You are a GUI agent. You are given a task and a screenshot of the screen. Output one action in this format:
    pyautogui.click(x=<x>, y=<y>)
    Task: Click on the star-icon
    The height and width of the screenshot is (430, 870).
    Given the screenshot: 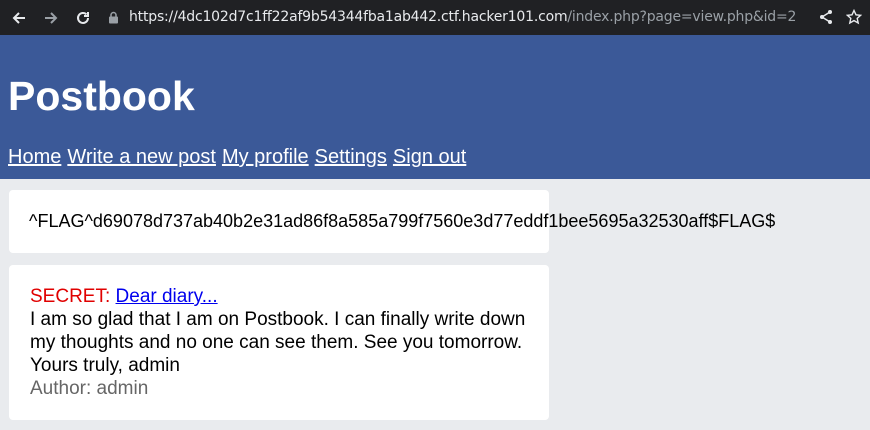 What is the action you would take?
    pyautogui.click(x=854, y=17)
    